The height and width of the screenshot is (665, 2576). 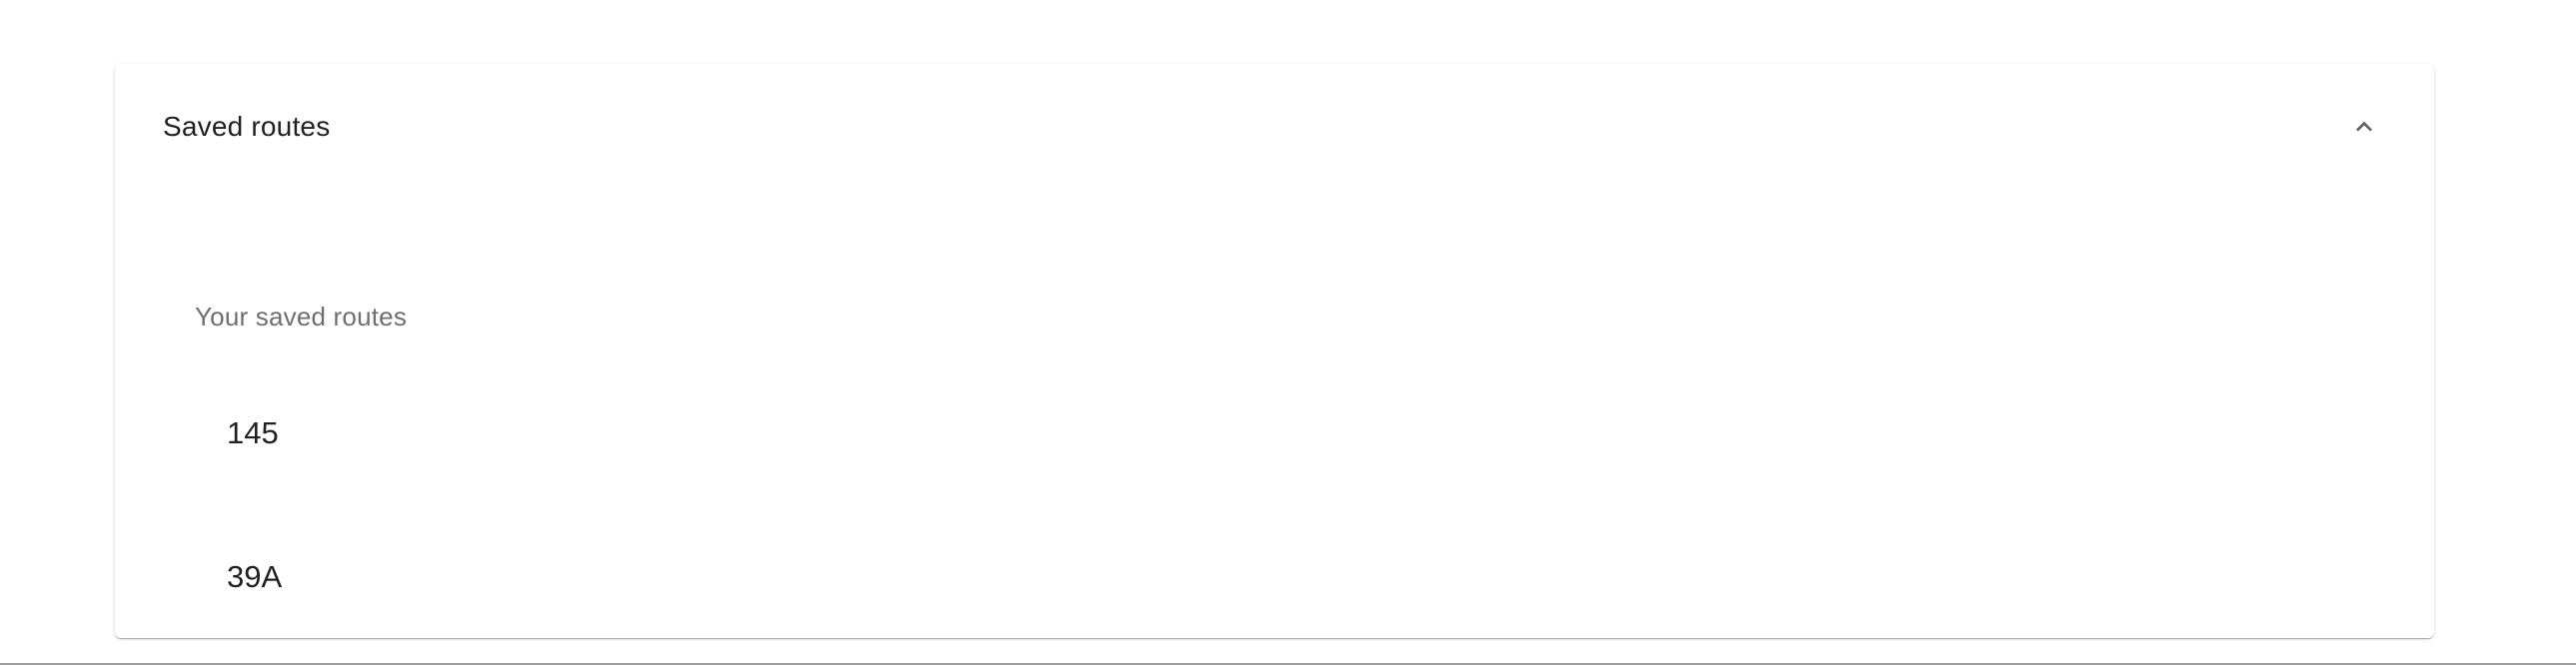 What do you see at coordinates (253, 432) in the screenshot?
I see `route-label: 145` at bounding box center [253, 432].